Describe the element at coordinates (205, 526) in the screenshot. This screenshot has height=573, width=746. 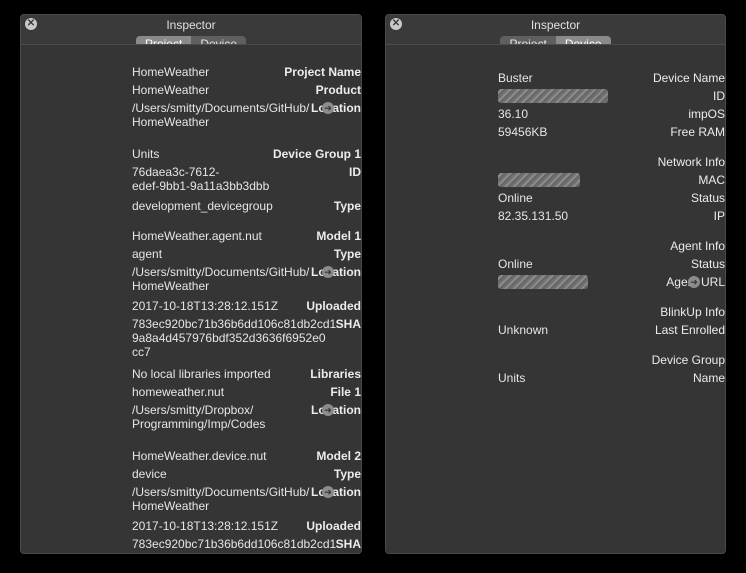
I see `model2-uploaded-value: 2017-10-18T13:28:12.151Z` at that location.